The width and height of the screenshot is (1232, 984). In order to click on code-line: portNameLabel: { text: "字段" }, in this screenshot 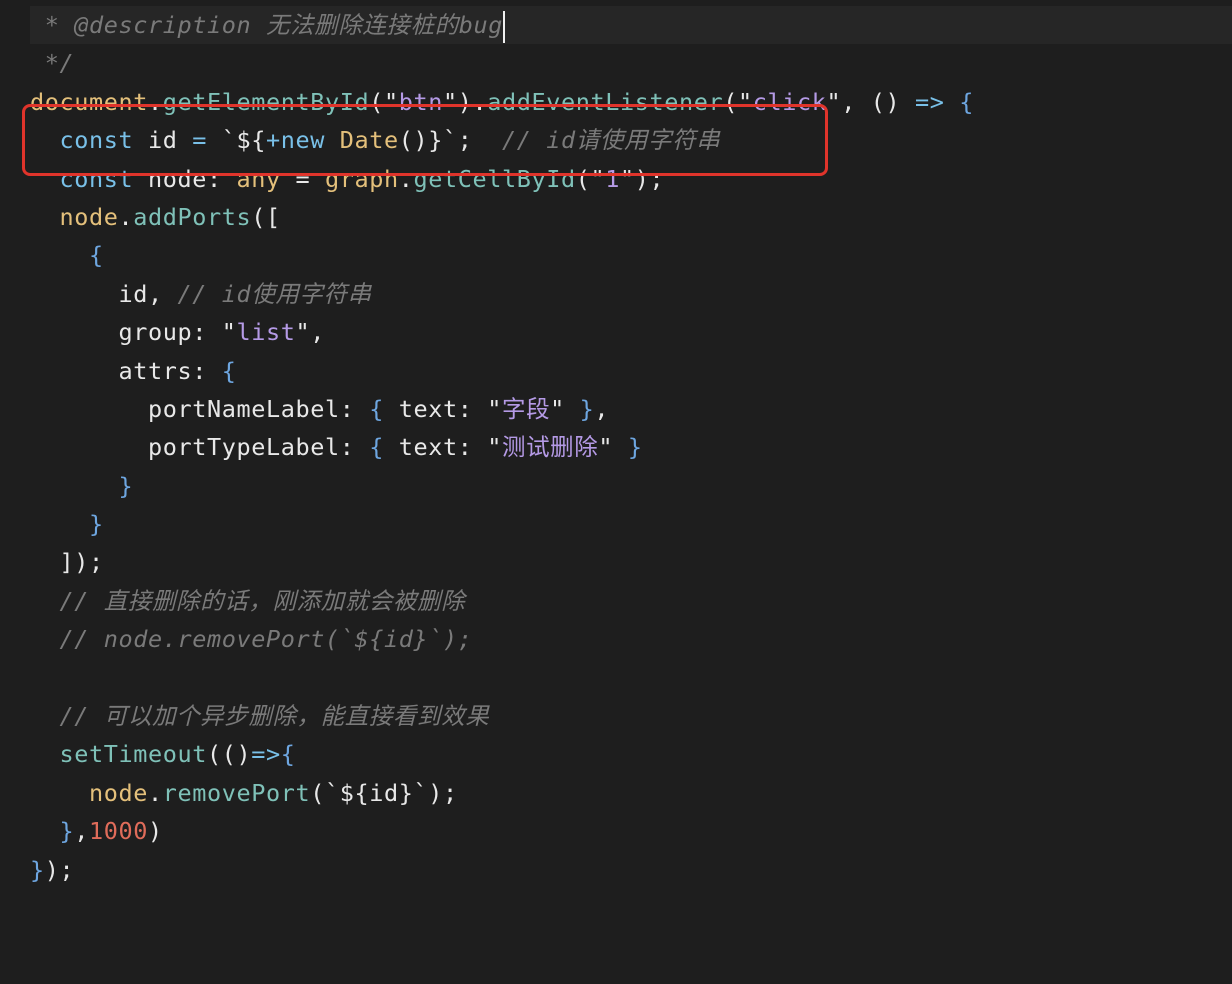, I will do `click(502, 409)`.